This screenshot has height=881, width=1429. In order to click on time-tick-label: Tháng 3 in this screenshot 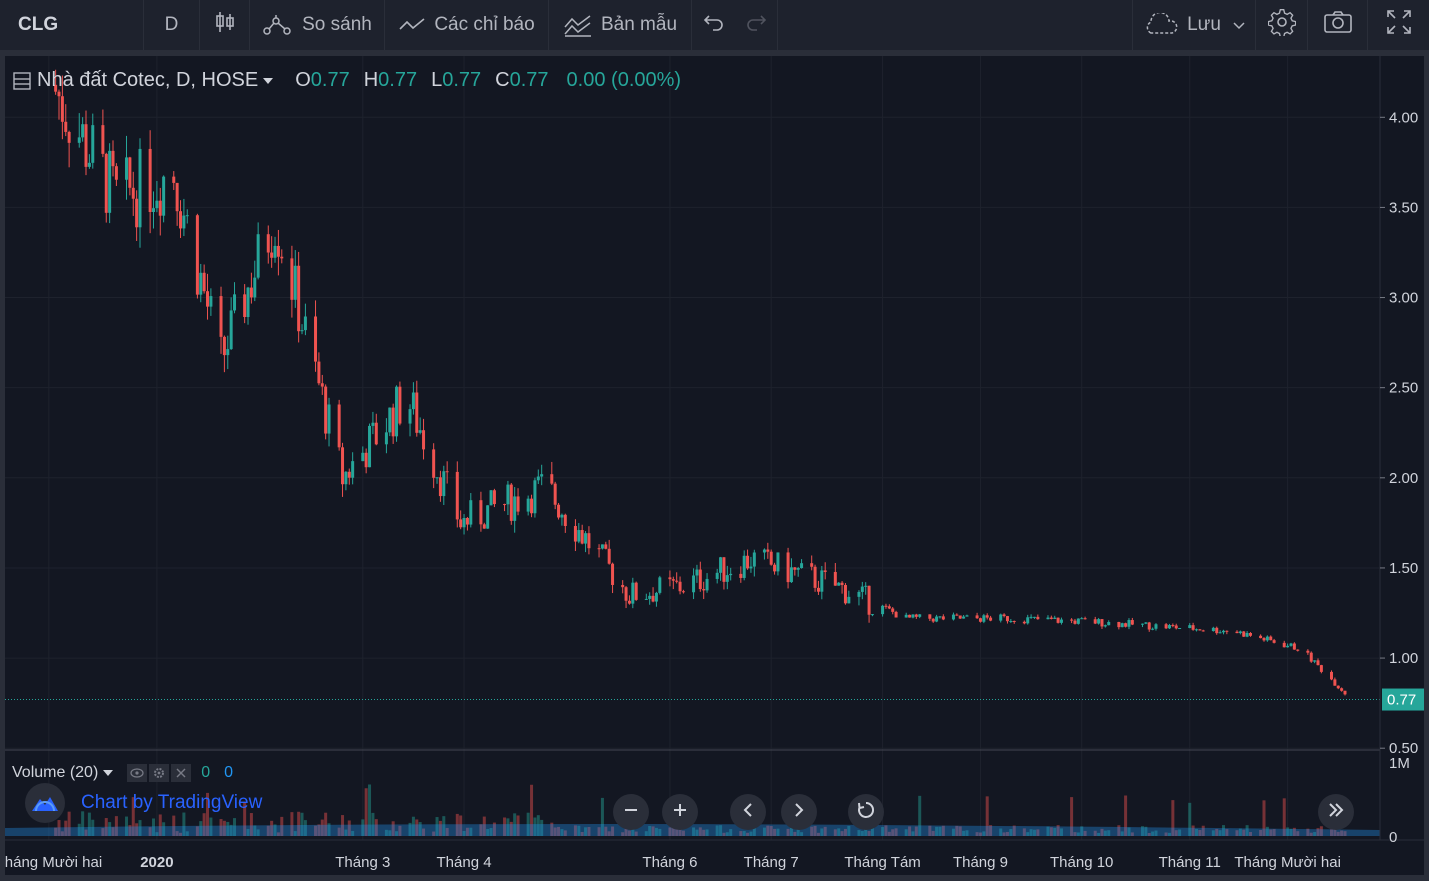, I will do `click(362, 862)`.